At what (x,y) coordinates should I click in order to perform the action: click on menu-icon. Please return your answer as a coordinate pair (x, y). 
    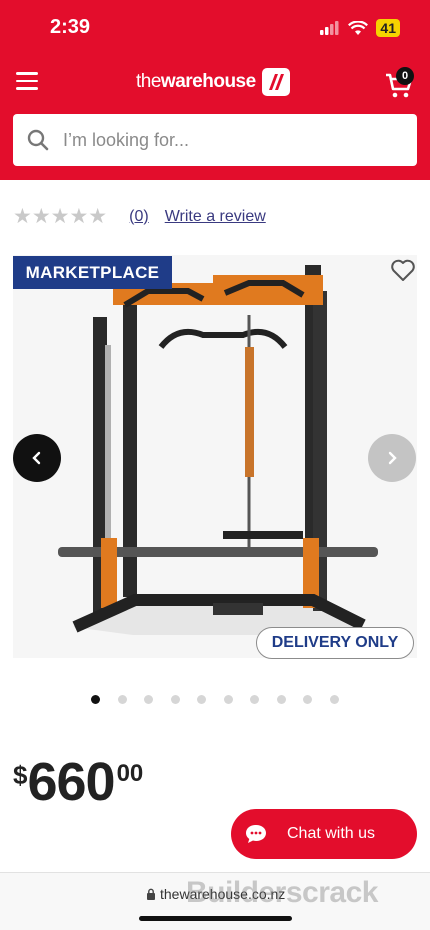
    Looking at the image, I should click on (27, 81).